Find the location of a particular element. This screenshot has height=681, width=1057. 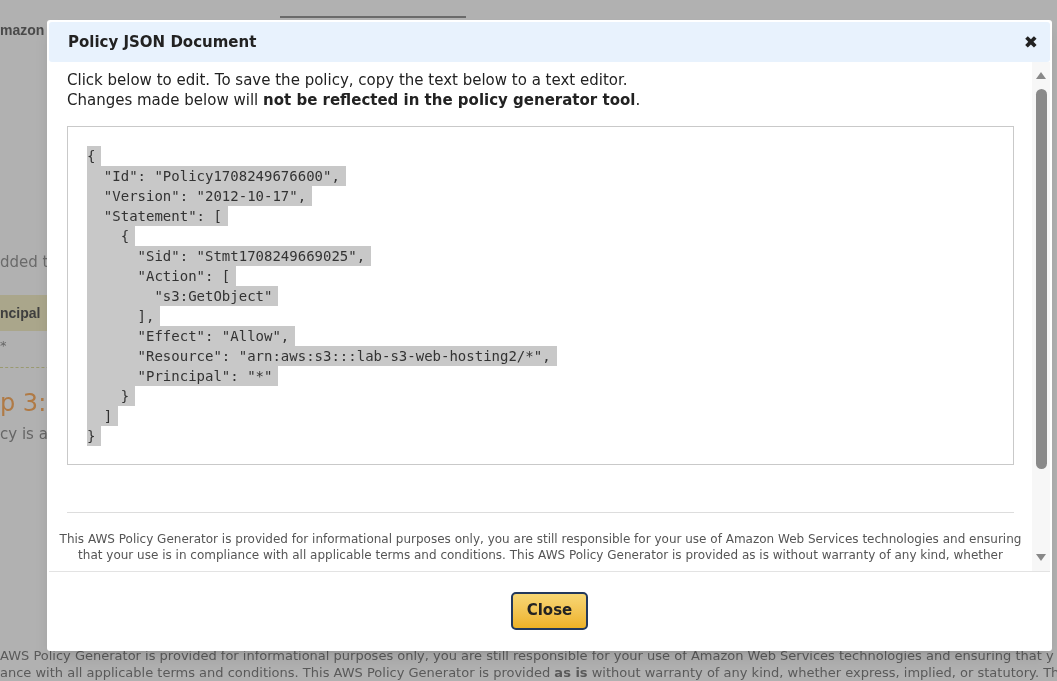

disclaimer-text: that your use is in compliance with all applicable terms and conditions. This AWS Policy Generator is provided as is without warranty of any kind, whether is located at coordinates (540, 555).